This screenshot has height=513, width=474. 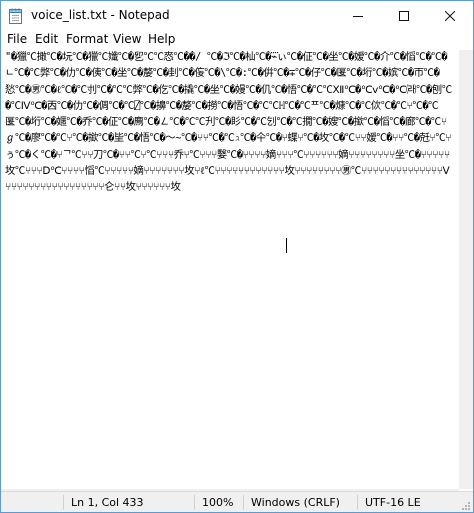 I want to click on menu-help: Help, so click(x=161, y=39).